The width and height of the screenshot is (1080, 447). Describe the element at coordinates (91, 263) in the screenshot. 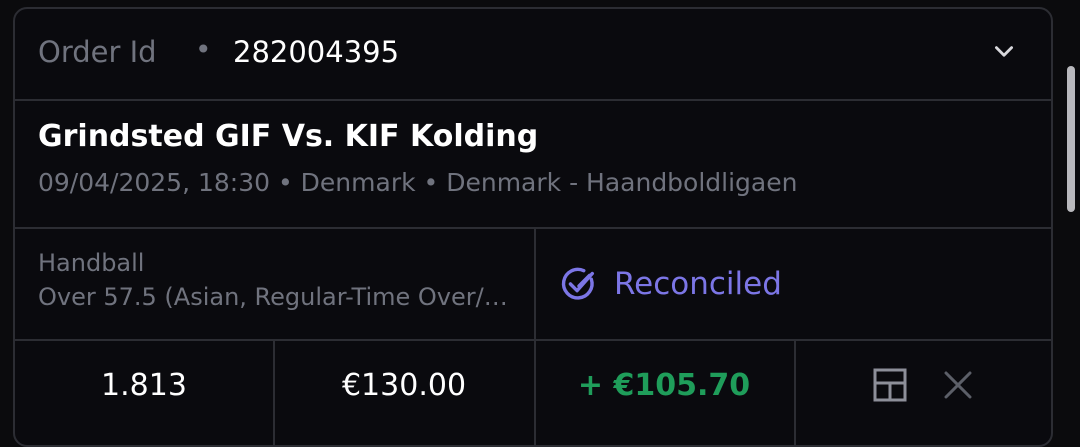

I see `sport-label: Handball` at that location.